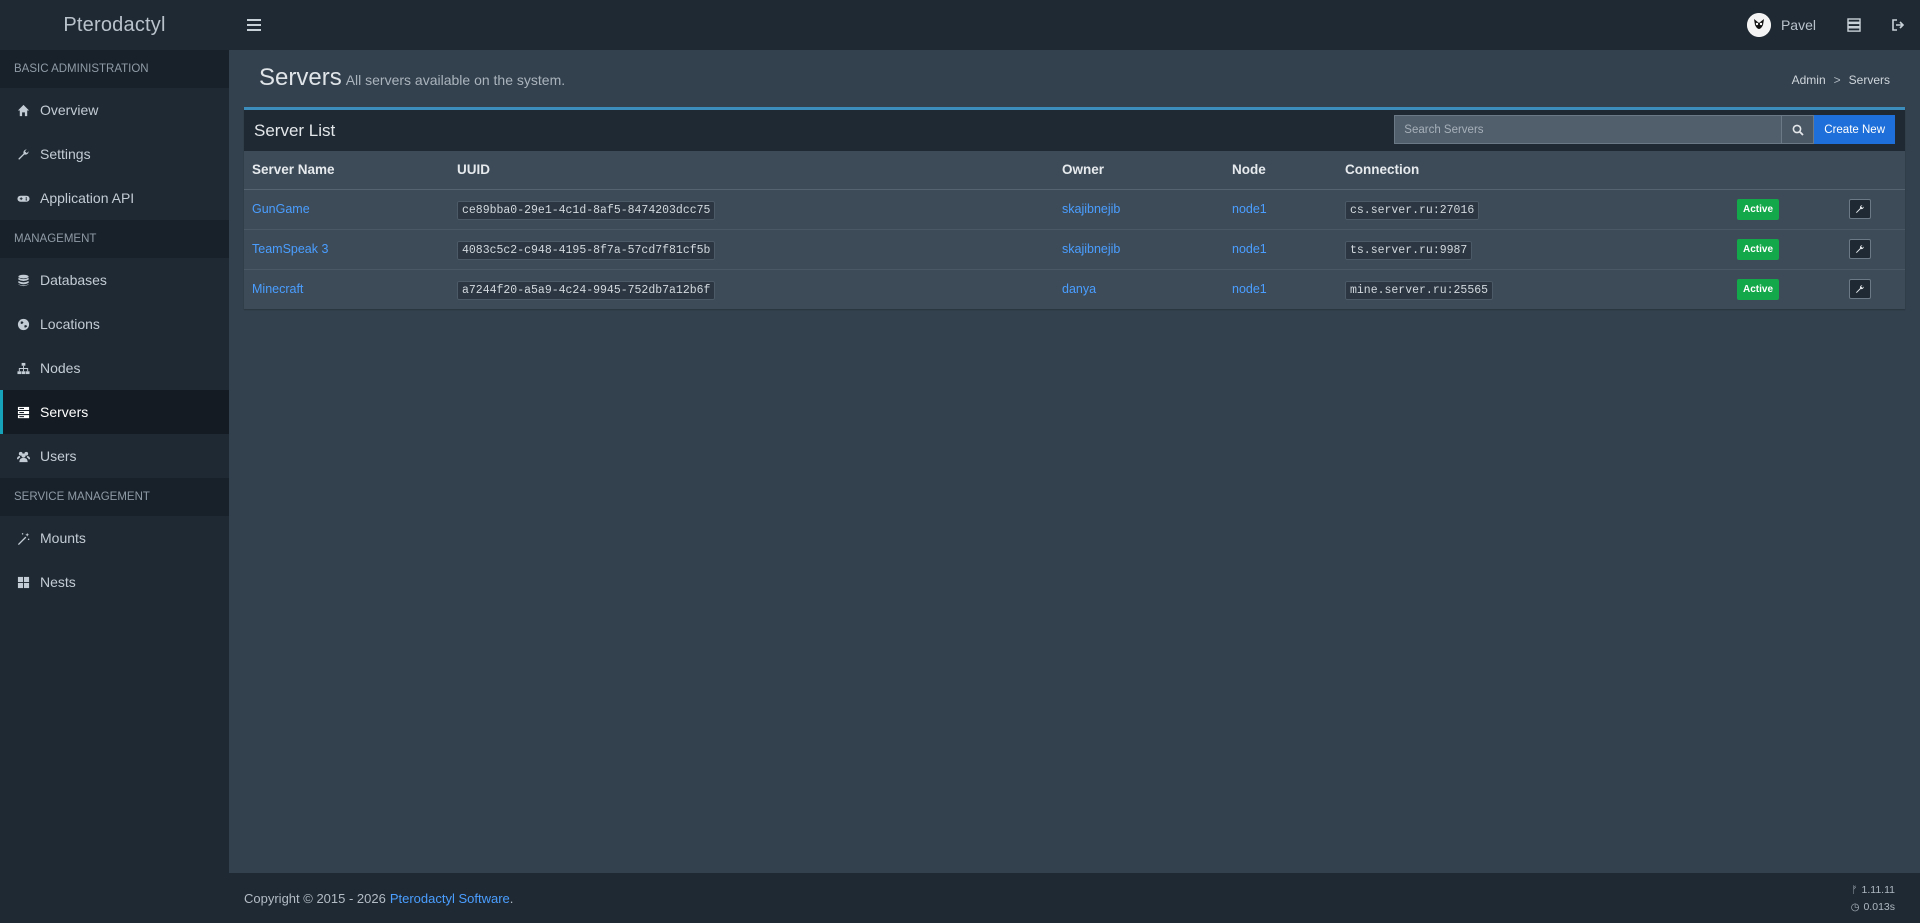 The image size is (1920, 923). I want to click on server-list-title: Server List, so click(295, 130).